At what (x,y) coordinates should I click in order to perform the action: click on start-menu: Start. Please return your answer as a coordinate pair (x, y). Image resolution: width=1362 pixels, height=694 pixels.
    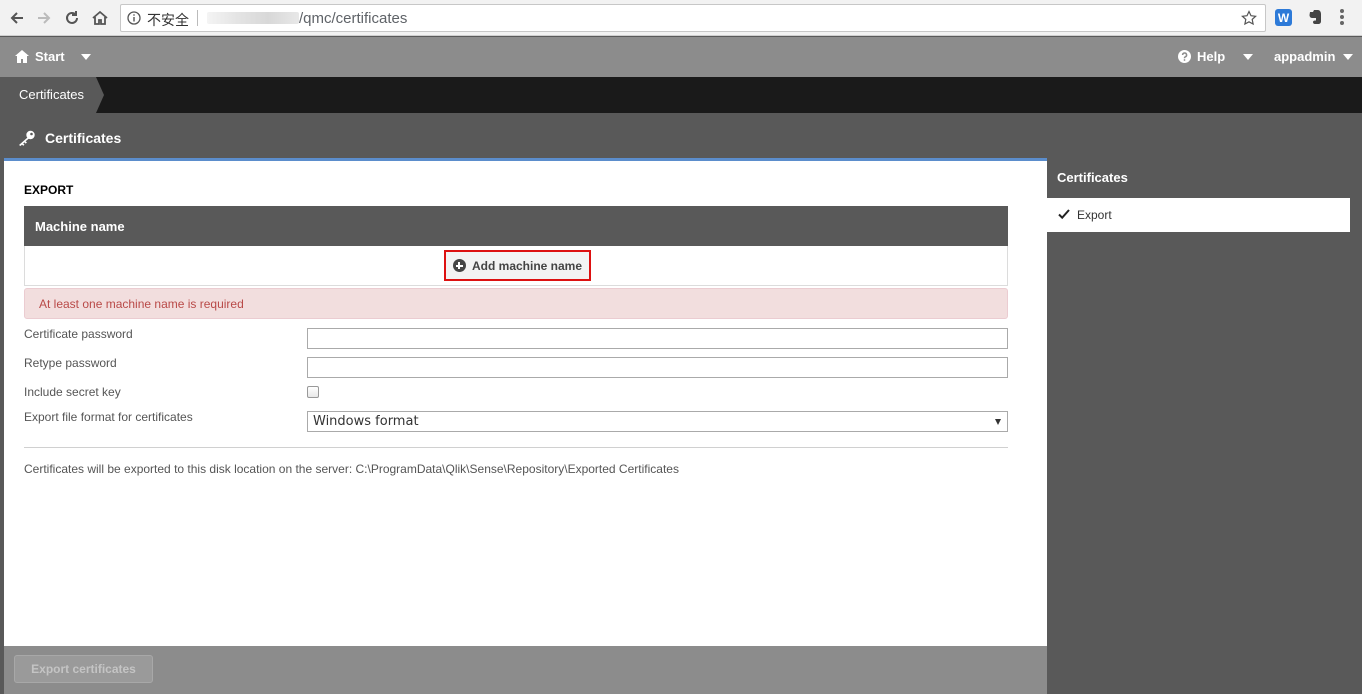
    Looking at the image, I should click on (53, 56).